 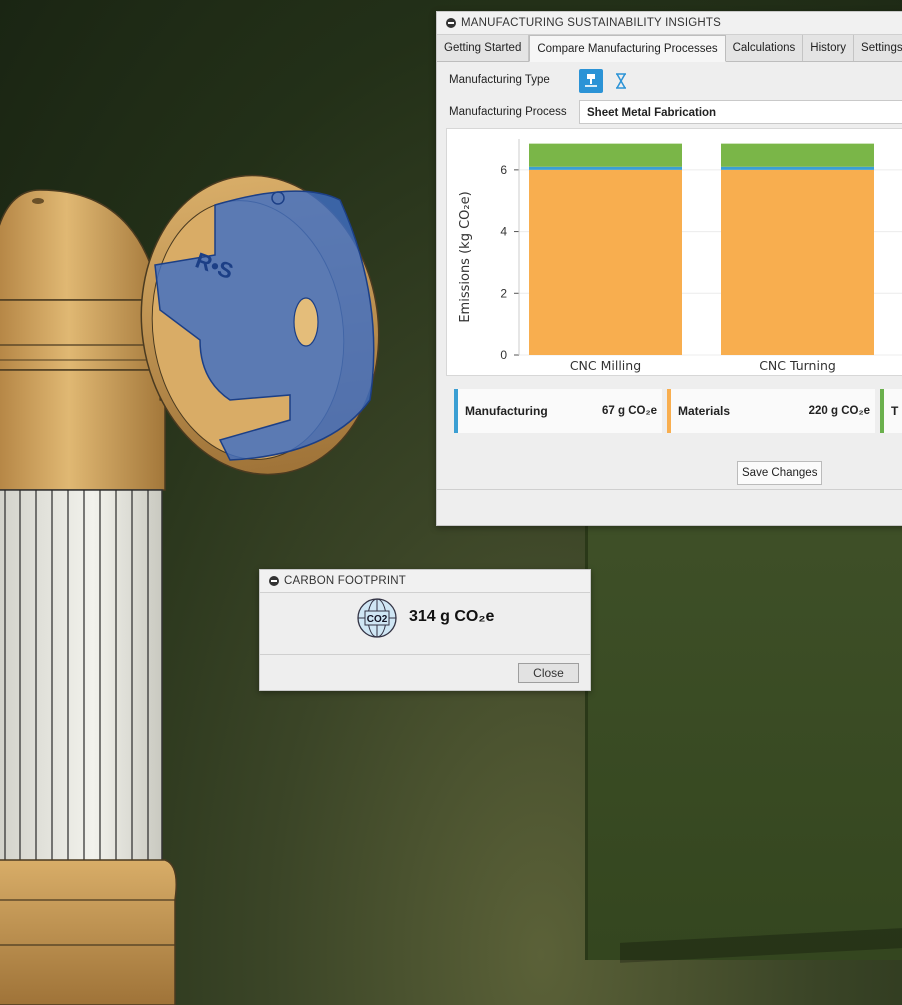 I want to click on y-tick-label: 4, so click(x=503, y=232).